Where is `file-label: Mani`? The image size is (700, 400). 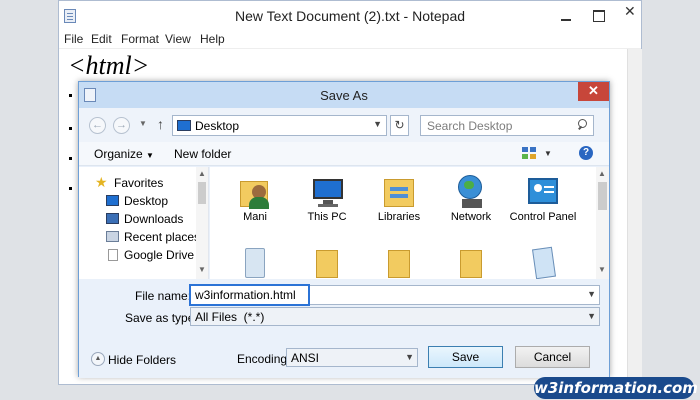
file-label: Mani is located at coordinates (255, 217).